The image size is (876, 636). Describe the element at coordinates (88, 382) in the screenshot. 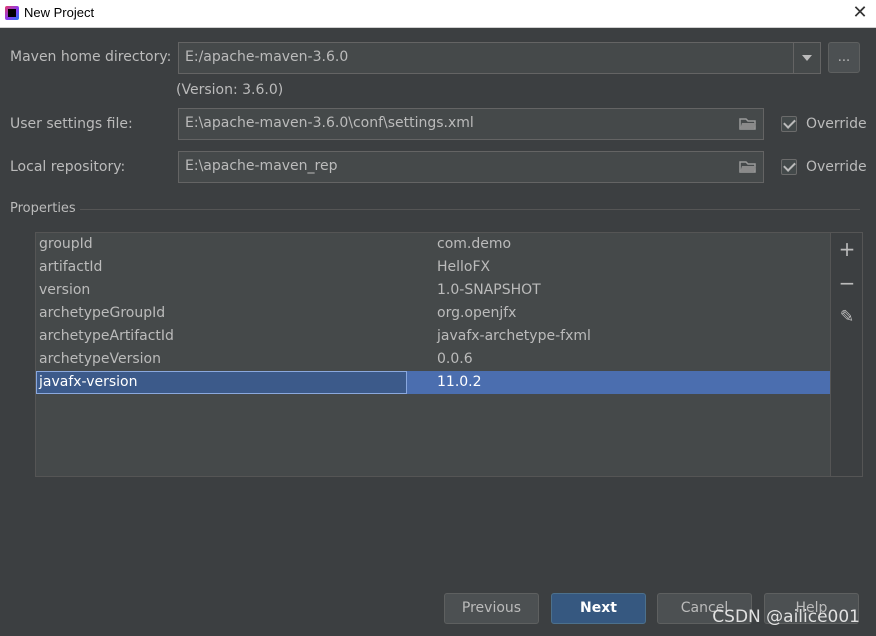

I see `property-key: javafx-version` at that location.